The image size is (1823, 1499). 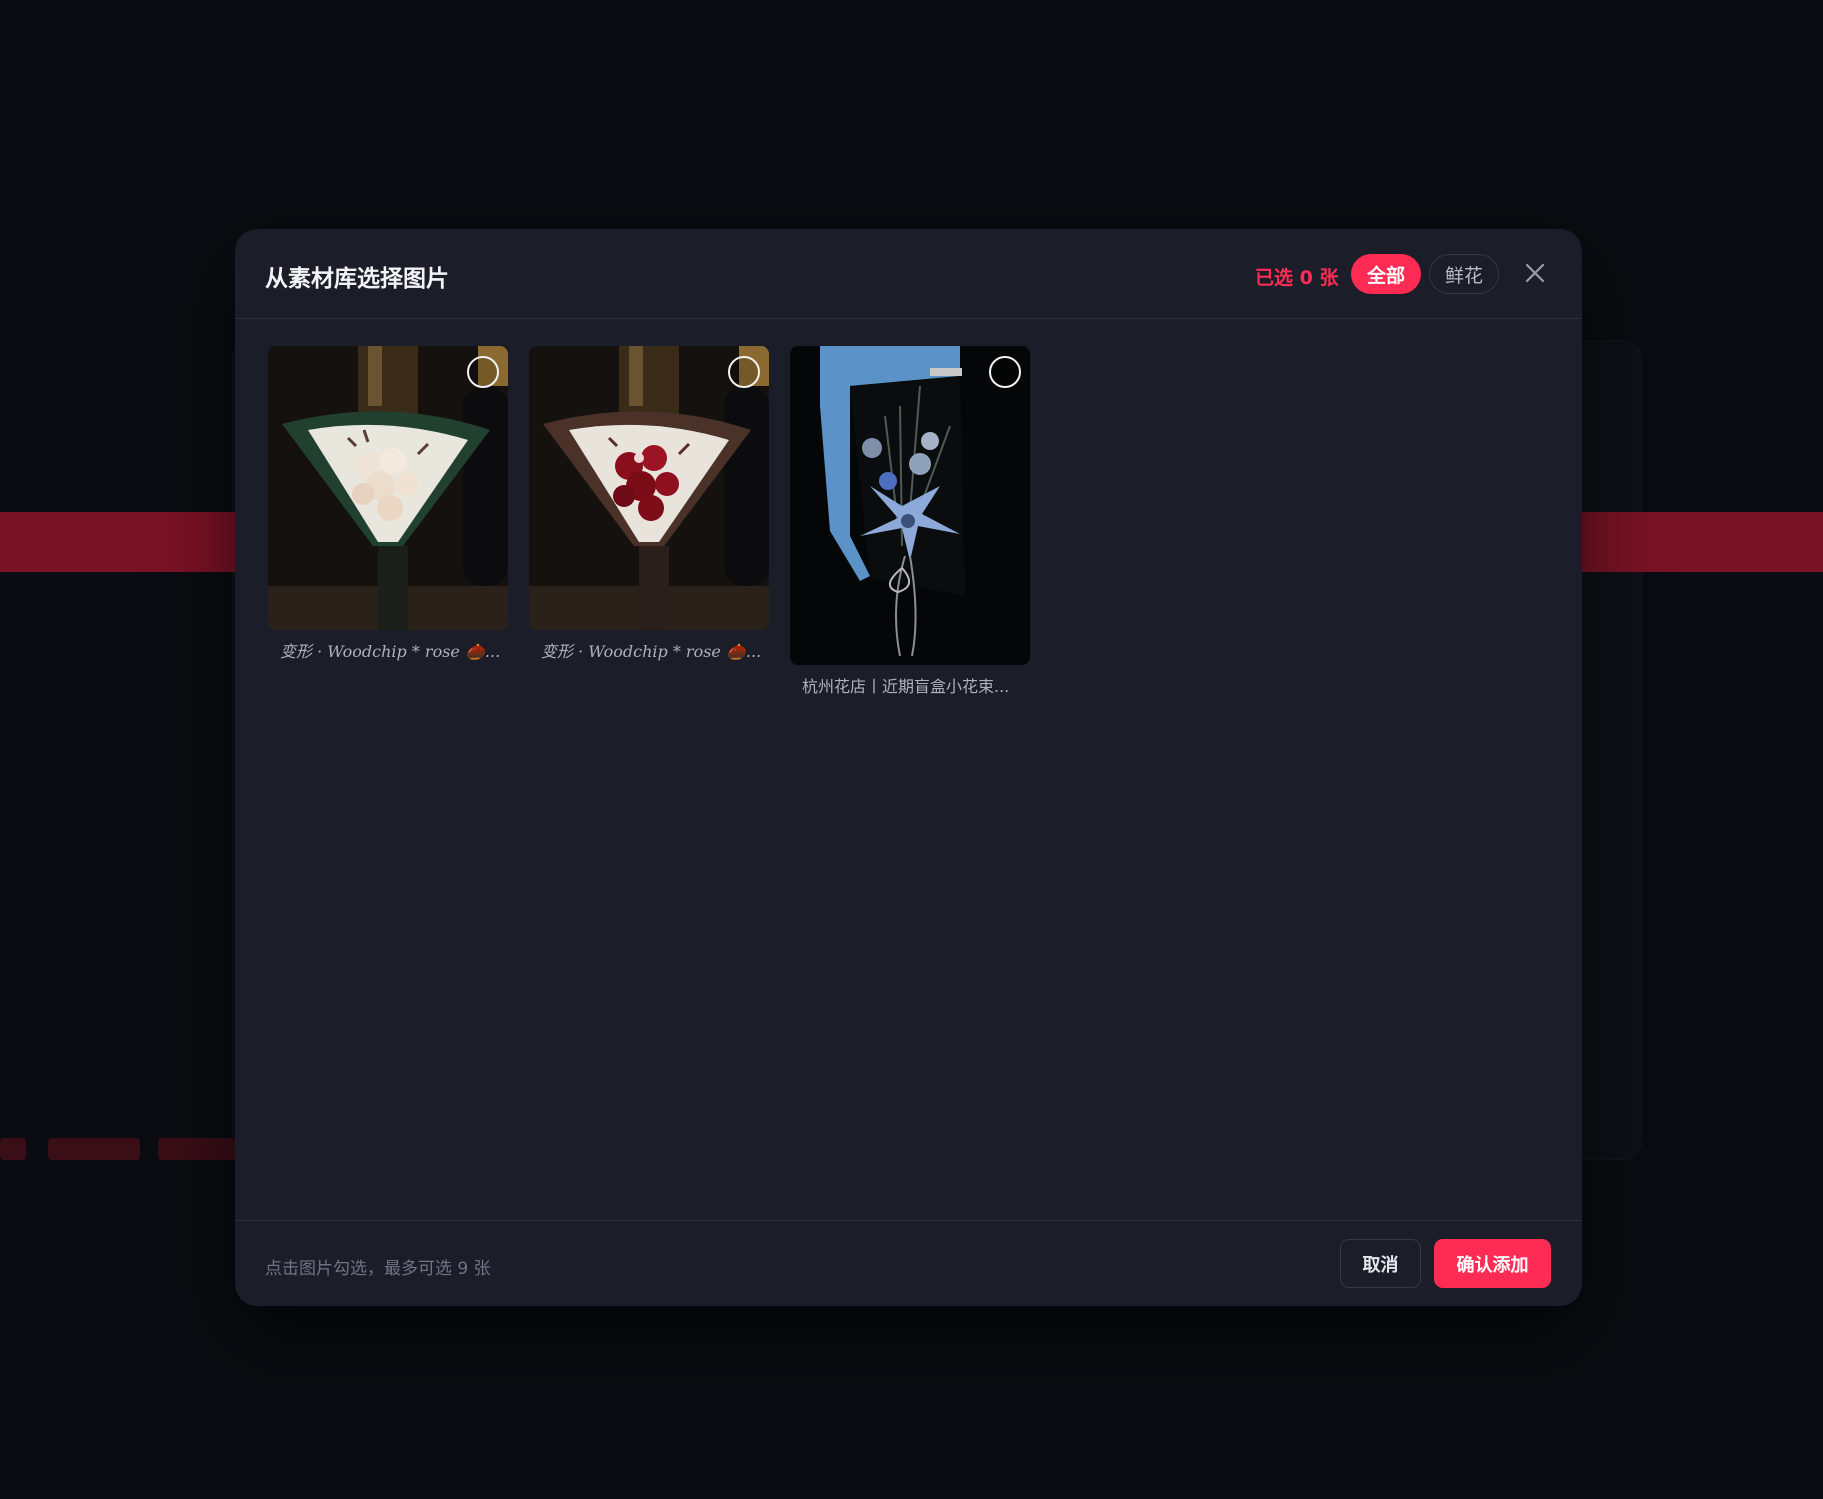 I want to click on filter-chip-flowers: 鲜花, so click(x=1464, y=274).